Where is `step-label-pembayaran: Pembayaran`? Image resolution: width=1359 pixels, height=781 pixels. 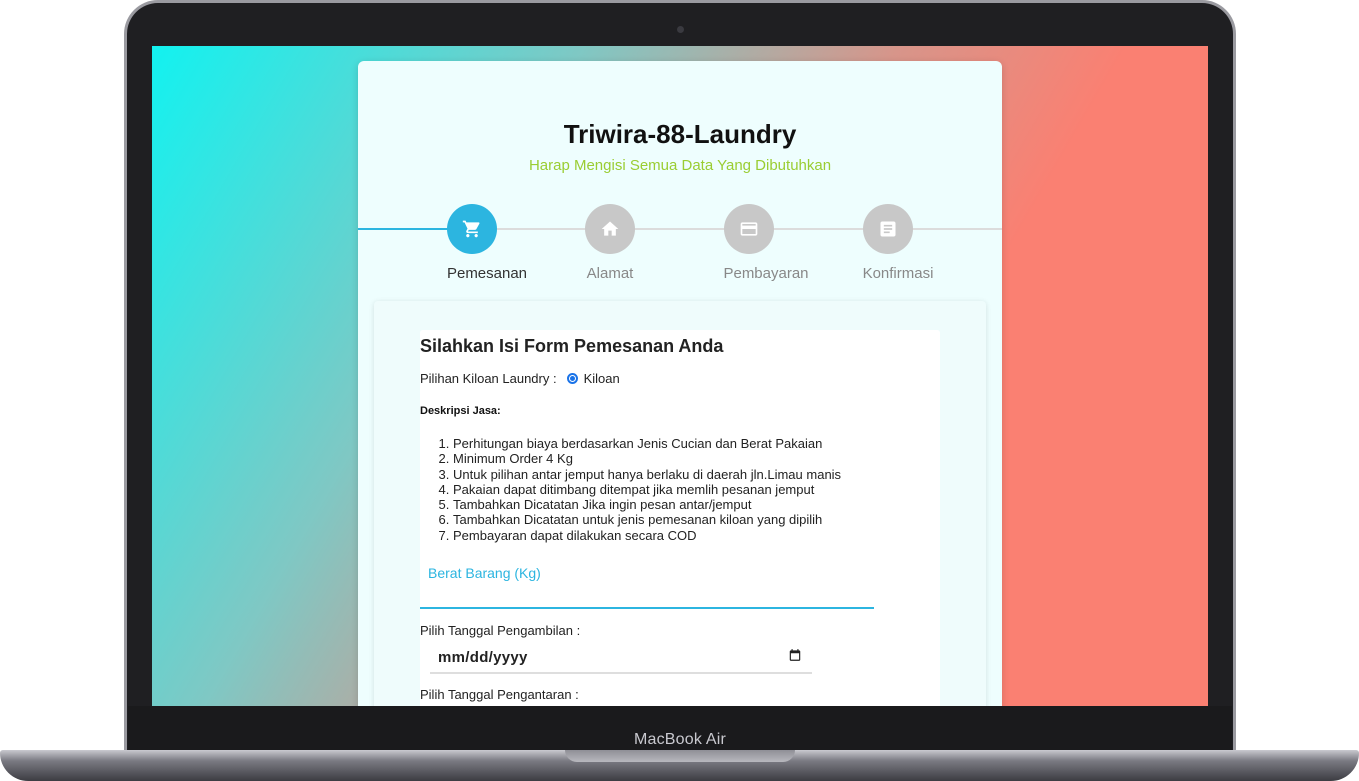
step-label-pembayaran: Pembayaran is located at coordinates (766, 273).